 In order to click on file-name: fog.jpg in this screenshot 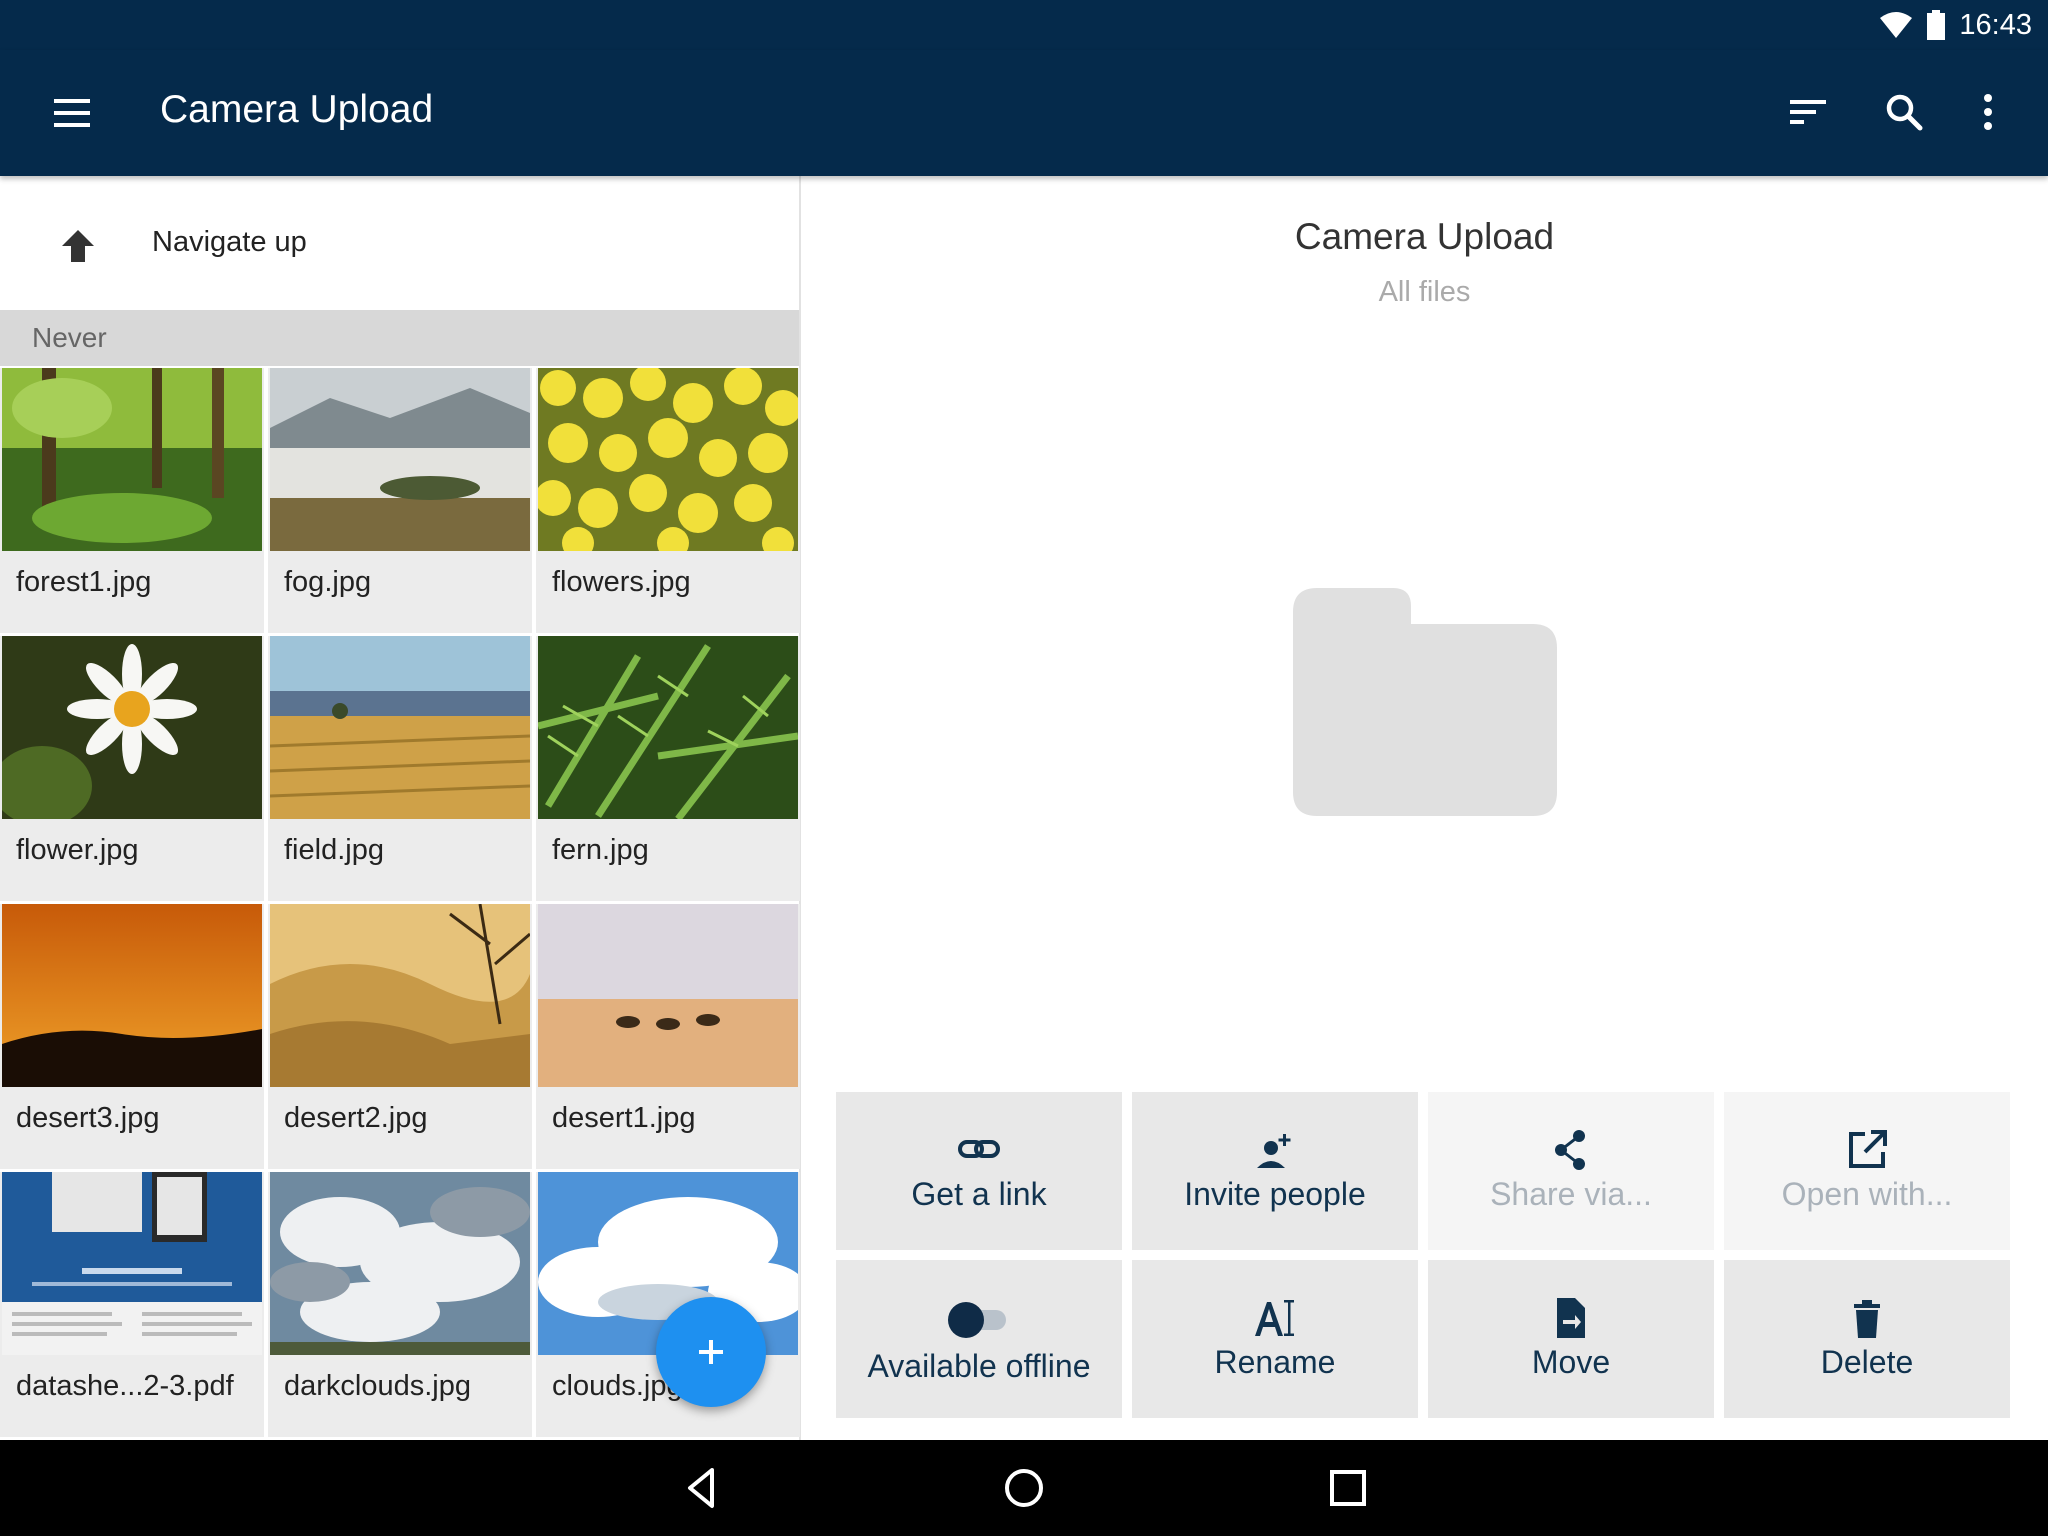, I will do `click(328, 582)`.